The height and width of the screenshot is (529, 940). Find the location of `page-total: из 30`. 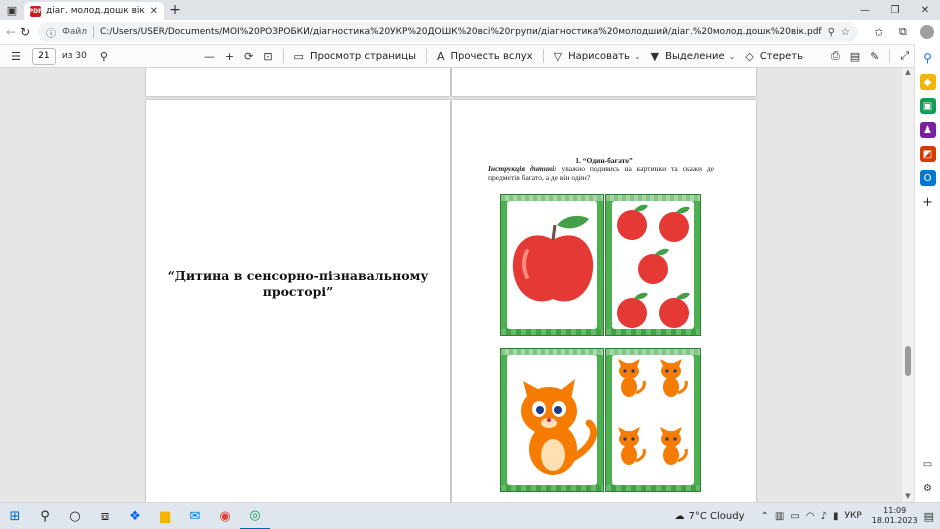

page-total: из 30 is located at coordinates (74, 56).